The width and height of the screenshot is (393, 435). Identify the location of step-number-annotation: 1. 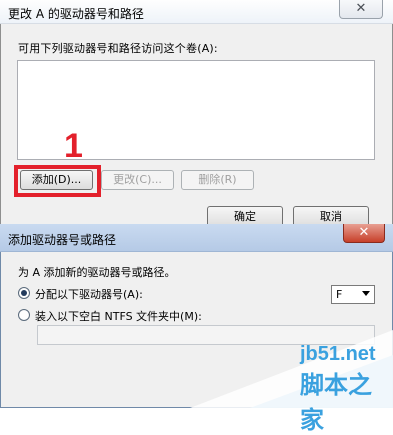
(73, 146).